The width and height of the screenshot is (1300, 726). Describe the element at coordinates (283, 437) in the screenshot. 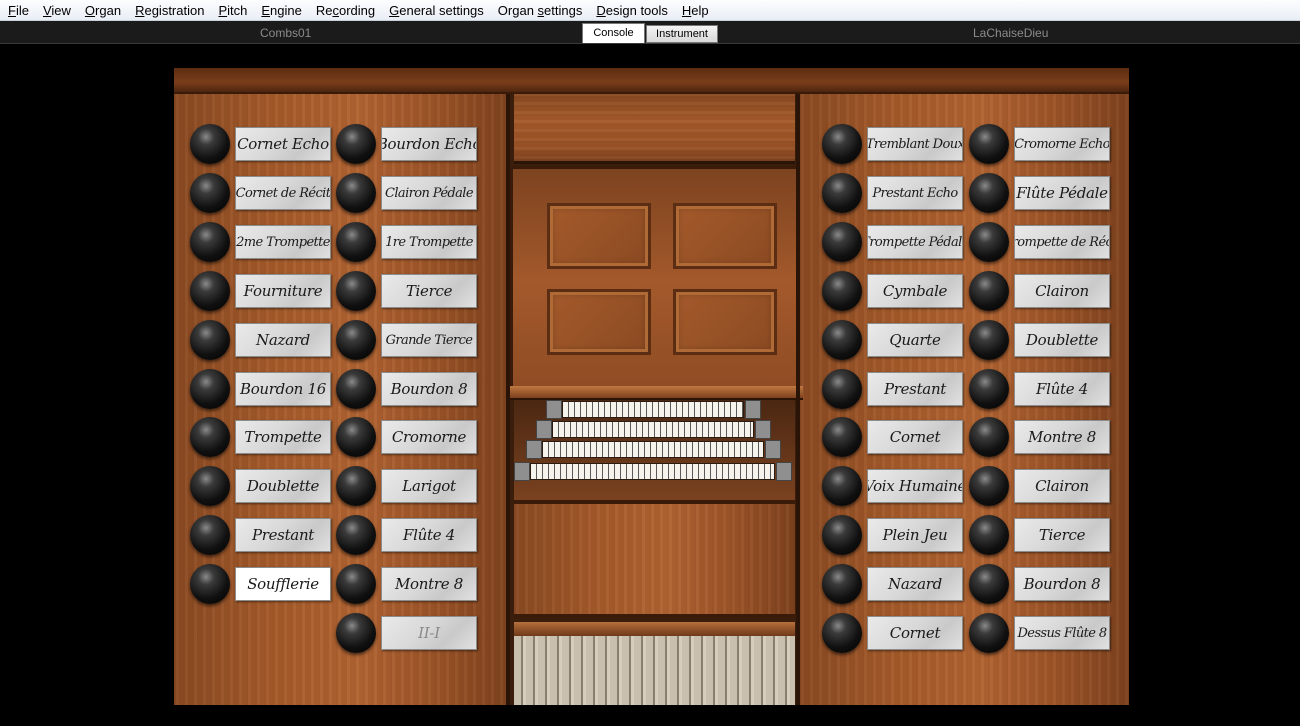

I see `stop-label: Trompette` at that location.